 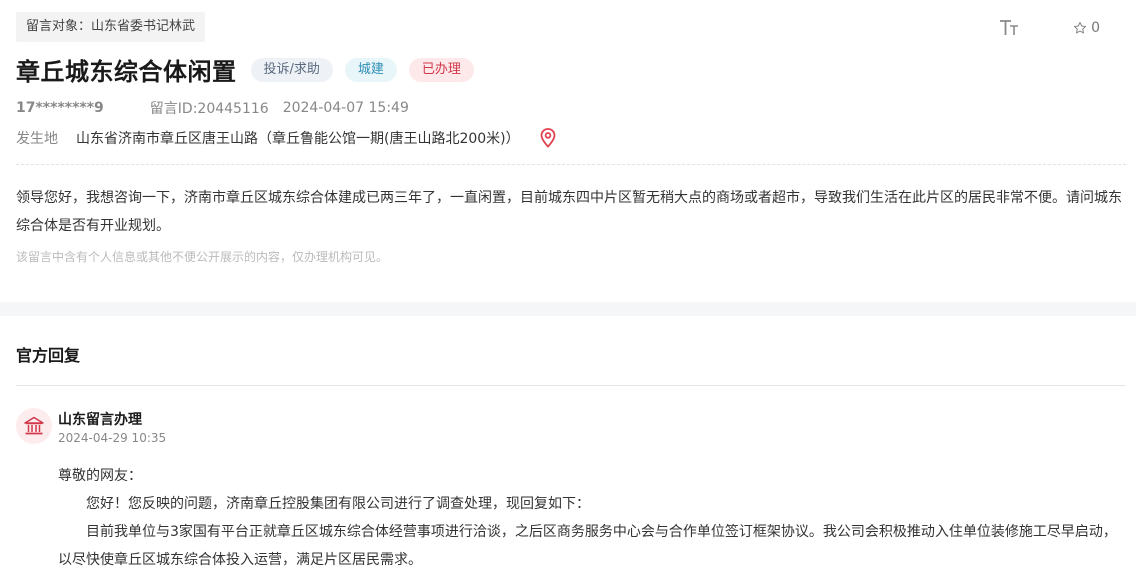 What do you see at coordinates (548, 138) in the screenshot?
I see `map-pin-icon` at bounding box center [548, 138].